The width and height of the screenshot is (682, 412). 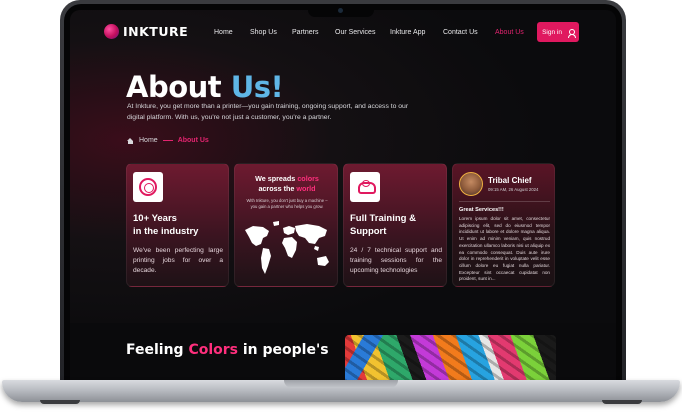 What do you see at coordinates (306, 188) in the screenshot?
I see `world-title-accent2: world` at bounding box center [306, 188].